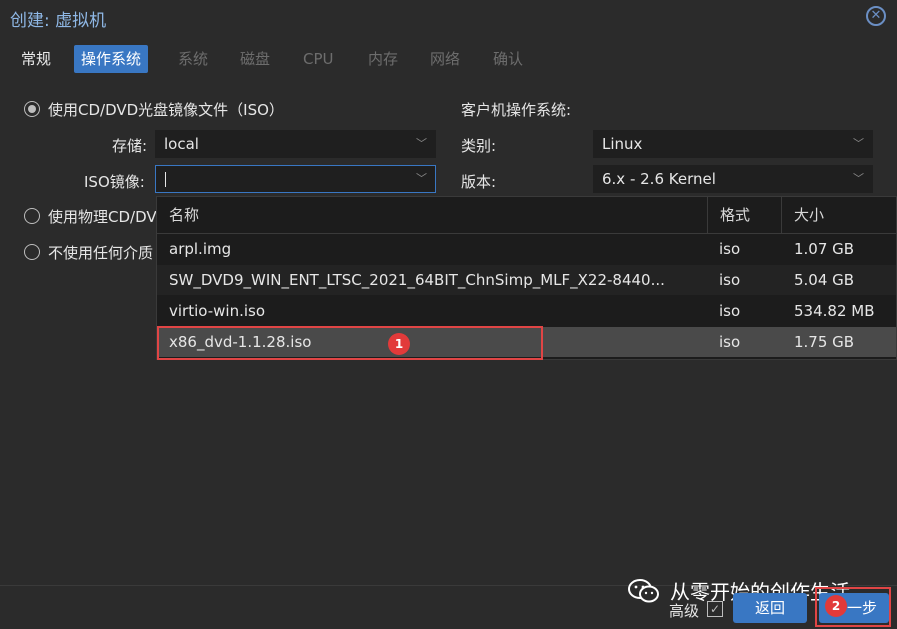  Describe the element at coordinates (255, 59) in the screenshot. I see `tab-disk: 磁盘` at that location.